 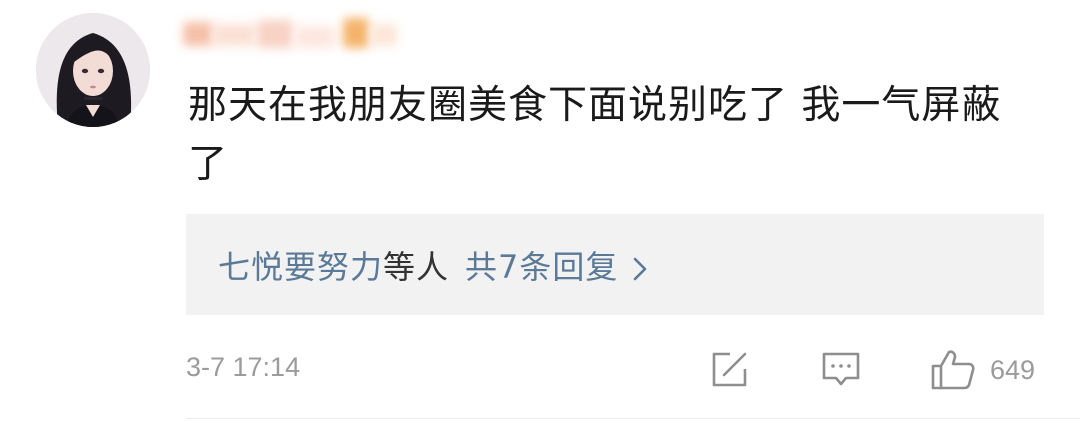 I want to click on share-icon, so click(x=729, y=370).